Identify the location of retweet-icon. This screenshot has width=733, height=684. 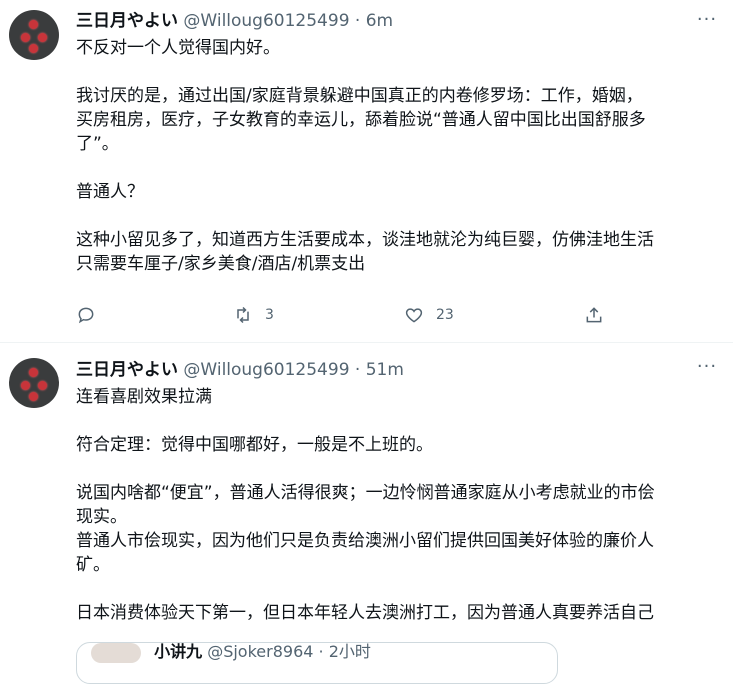
(243, 315).